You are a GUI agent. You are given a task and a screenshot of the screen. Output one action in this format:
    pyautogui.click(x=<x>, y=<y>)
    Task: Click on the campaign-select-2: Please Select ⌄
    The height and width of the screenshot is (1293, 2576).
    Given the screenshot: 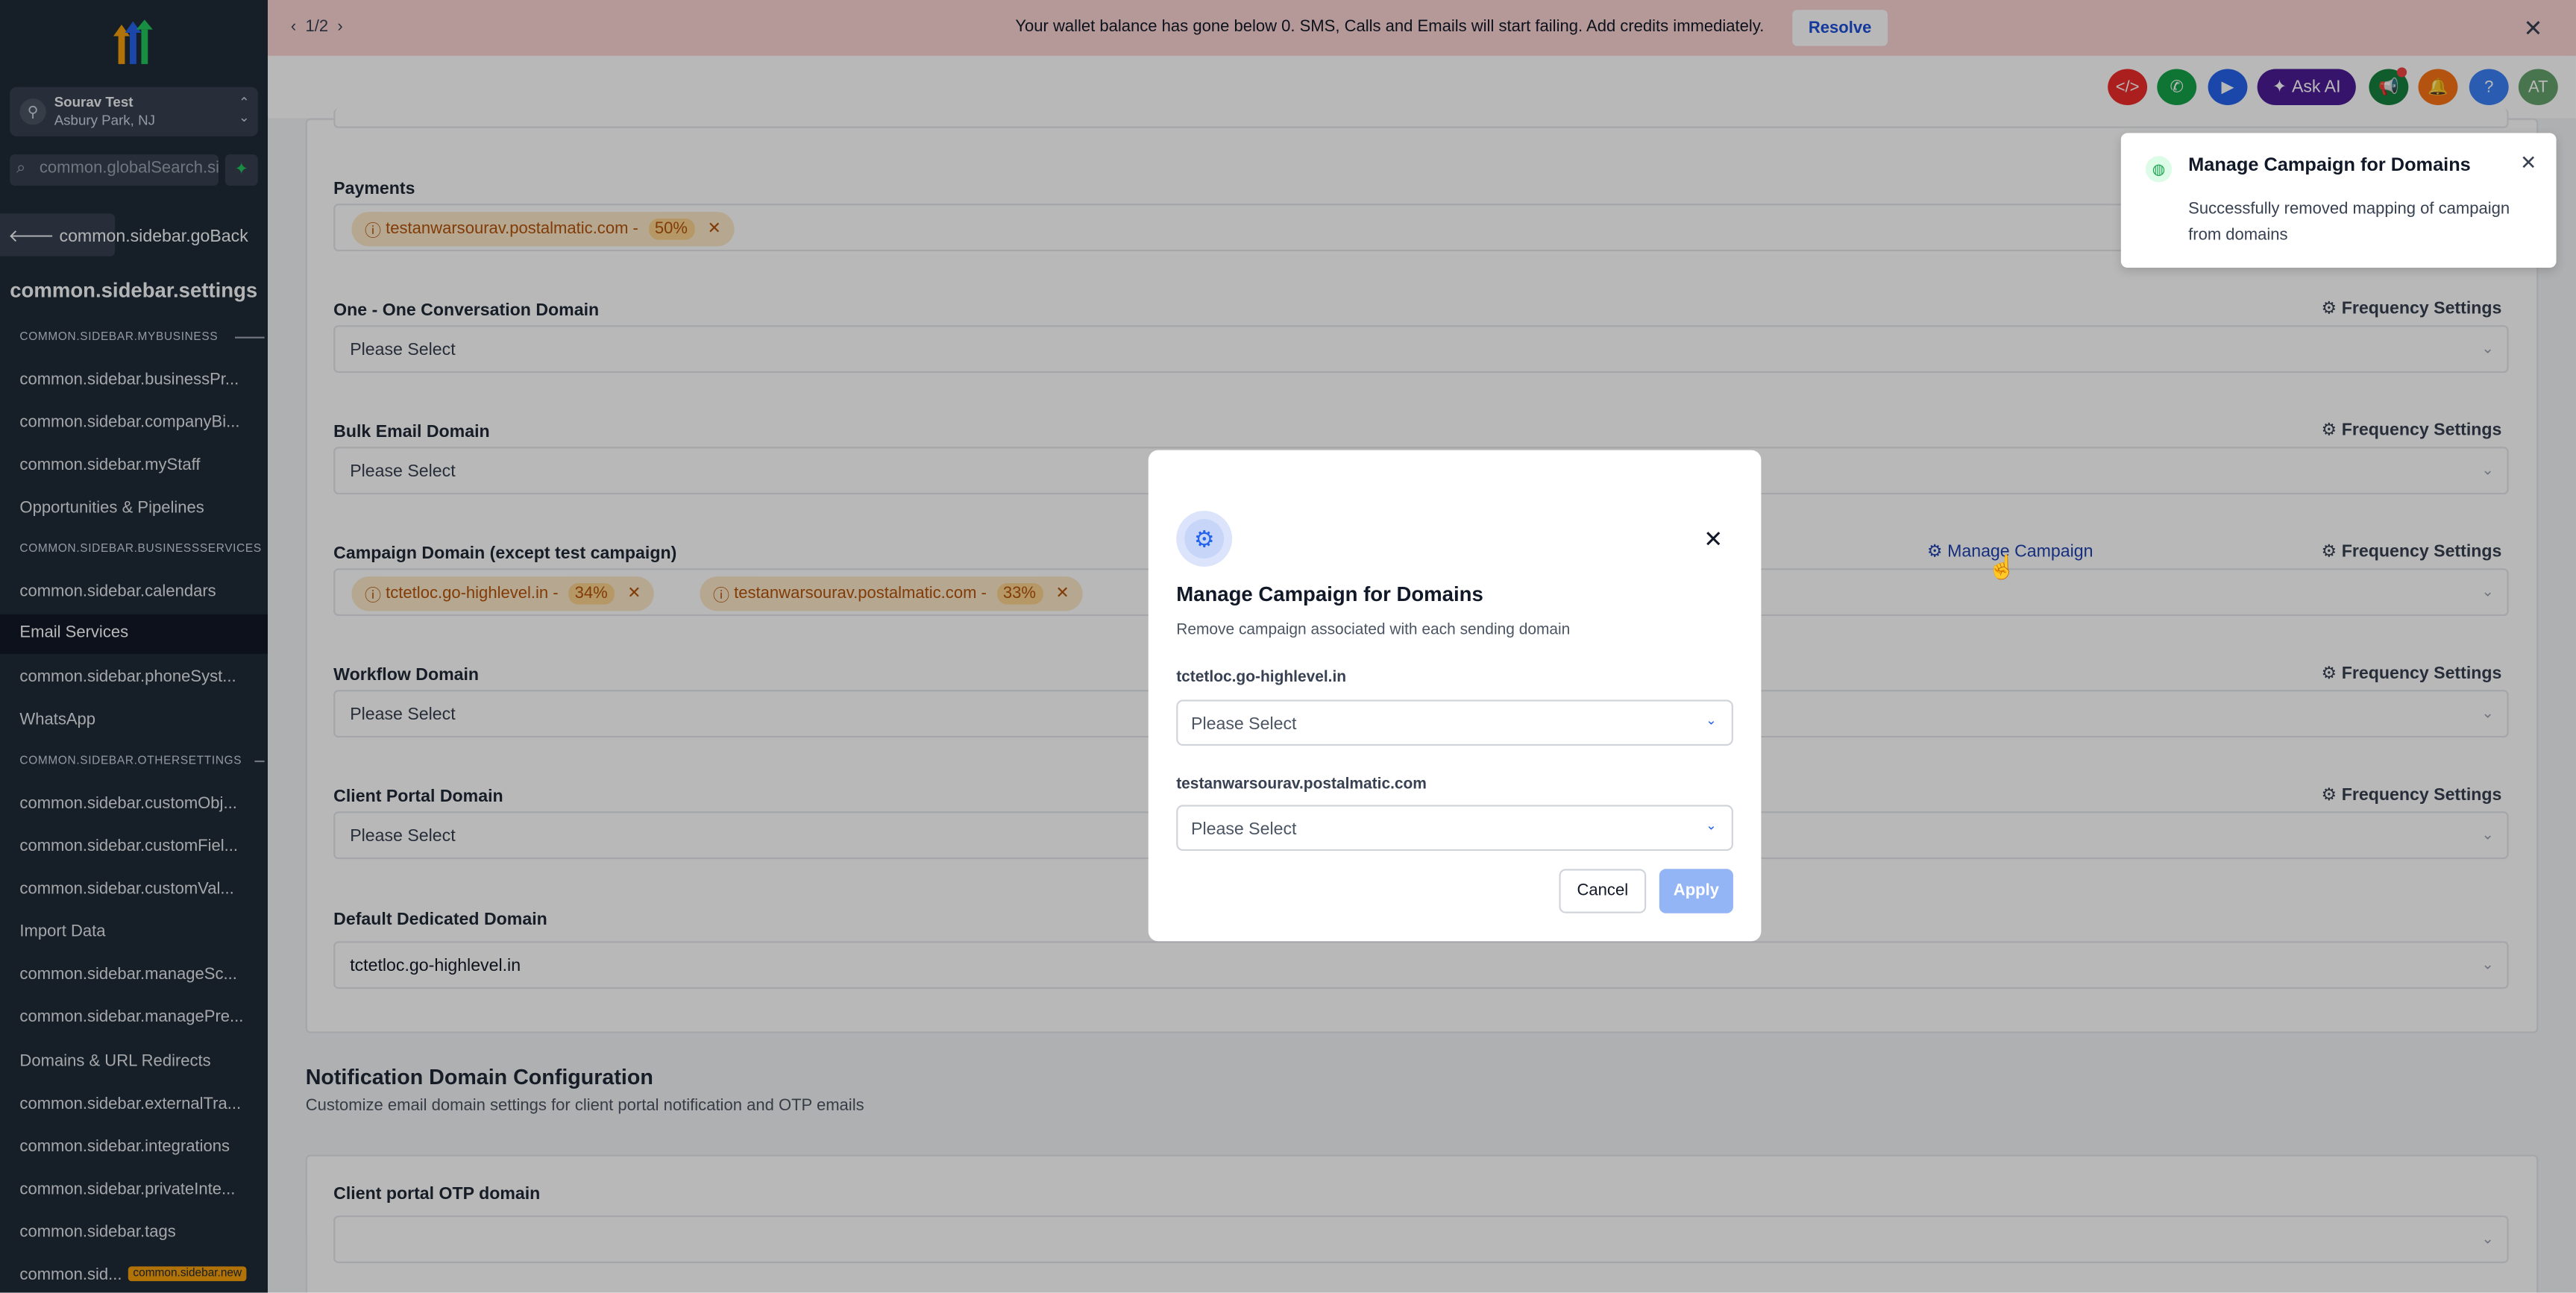 What is the action you would take?
    pyautogui.click(x=1454, y=828)
    